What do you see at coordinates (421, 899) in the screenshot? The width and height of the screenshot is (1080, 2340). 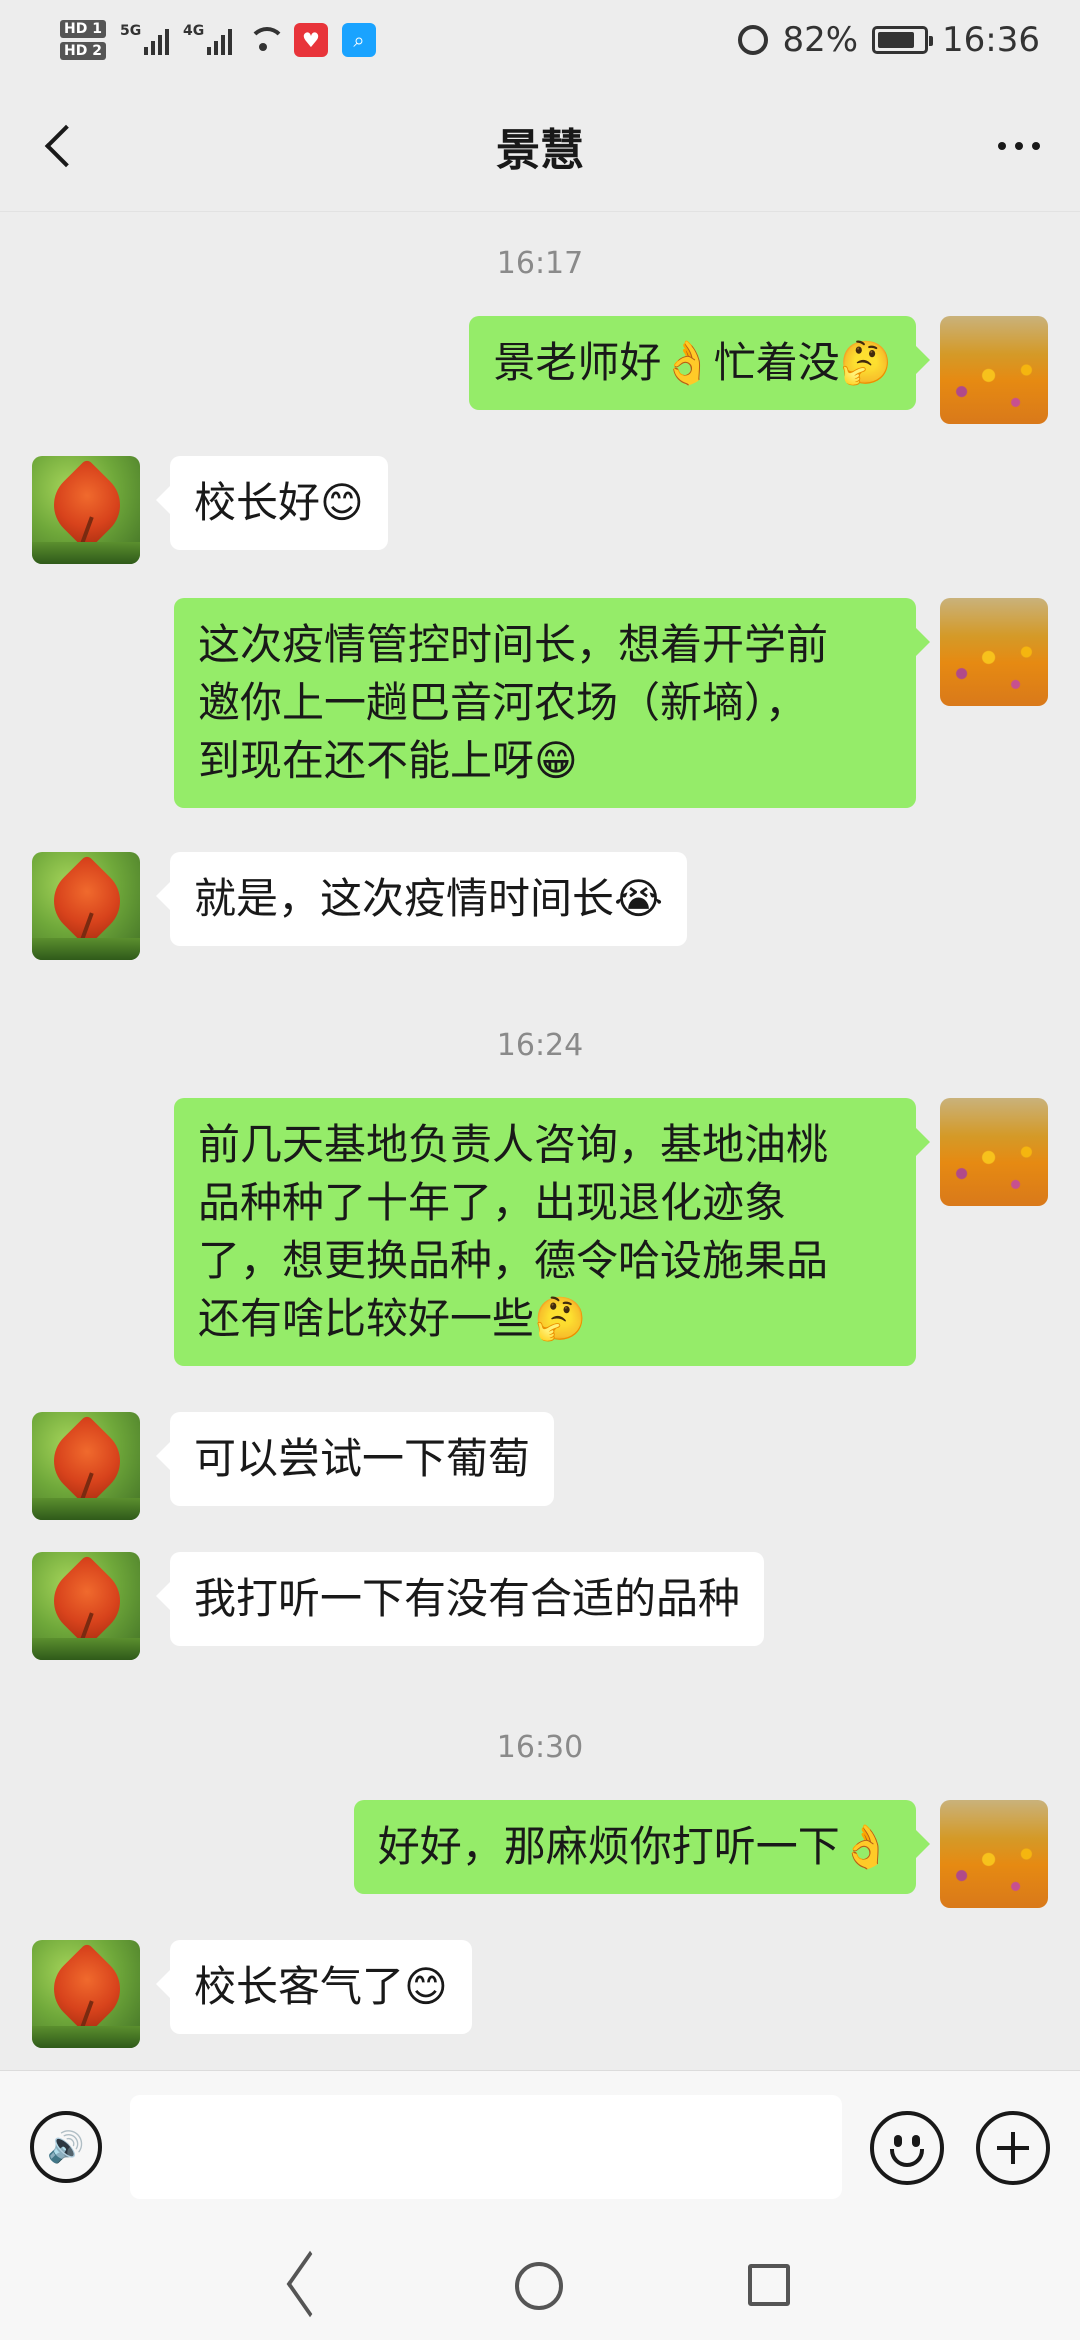 I see `message-received: 就是，这次疫情时间长😭` at bounding box center [421, 899].